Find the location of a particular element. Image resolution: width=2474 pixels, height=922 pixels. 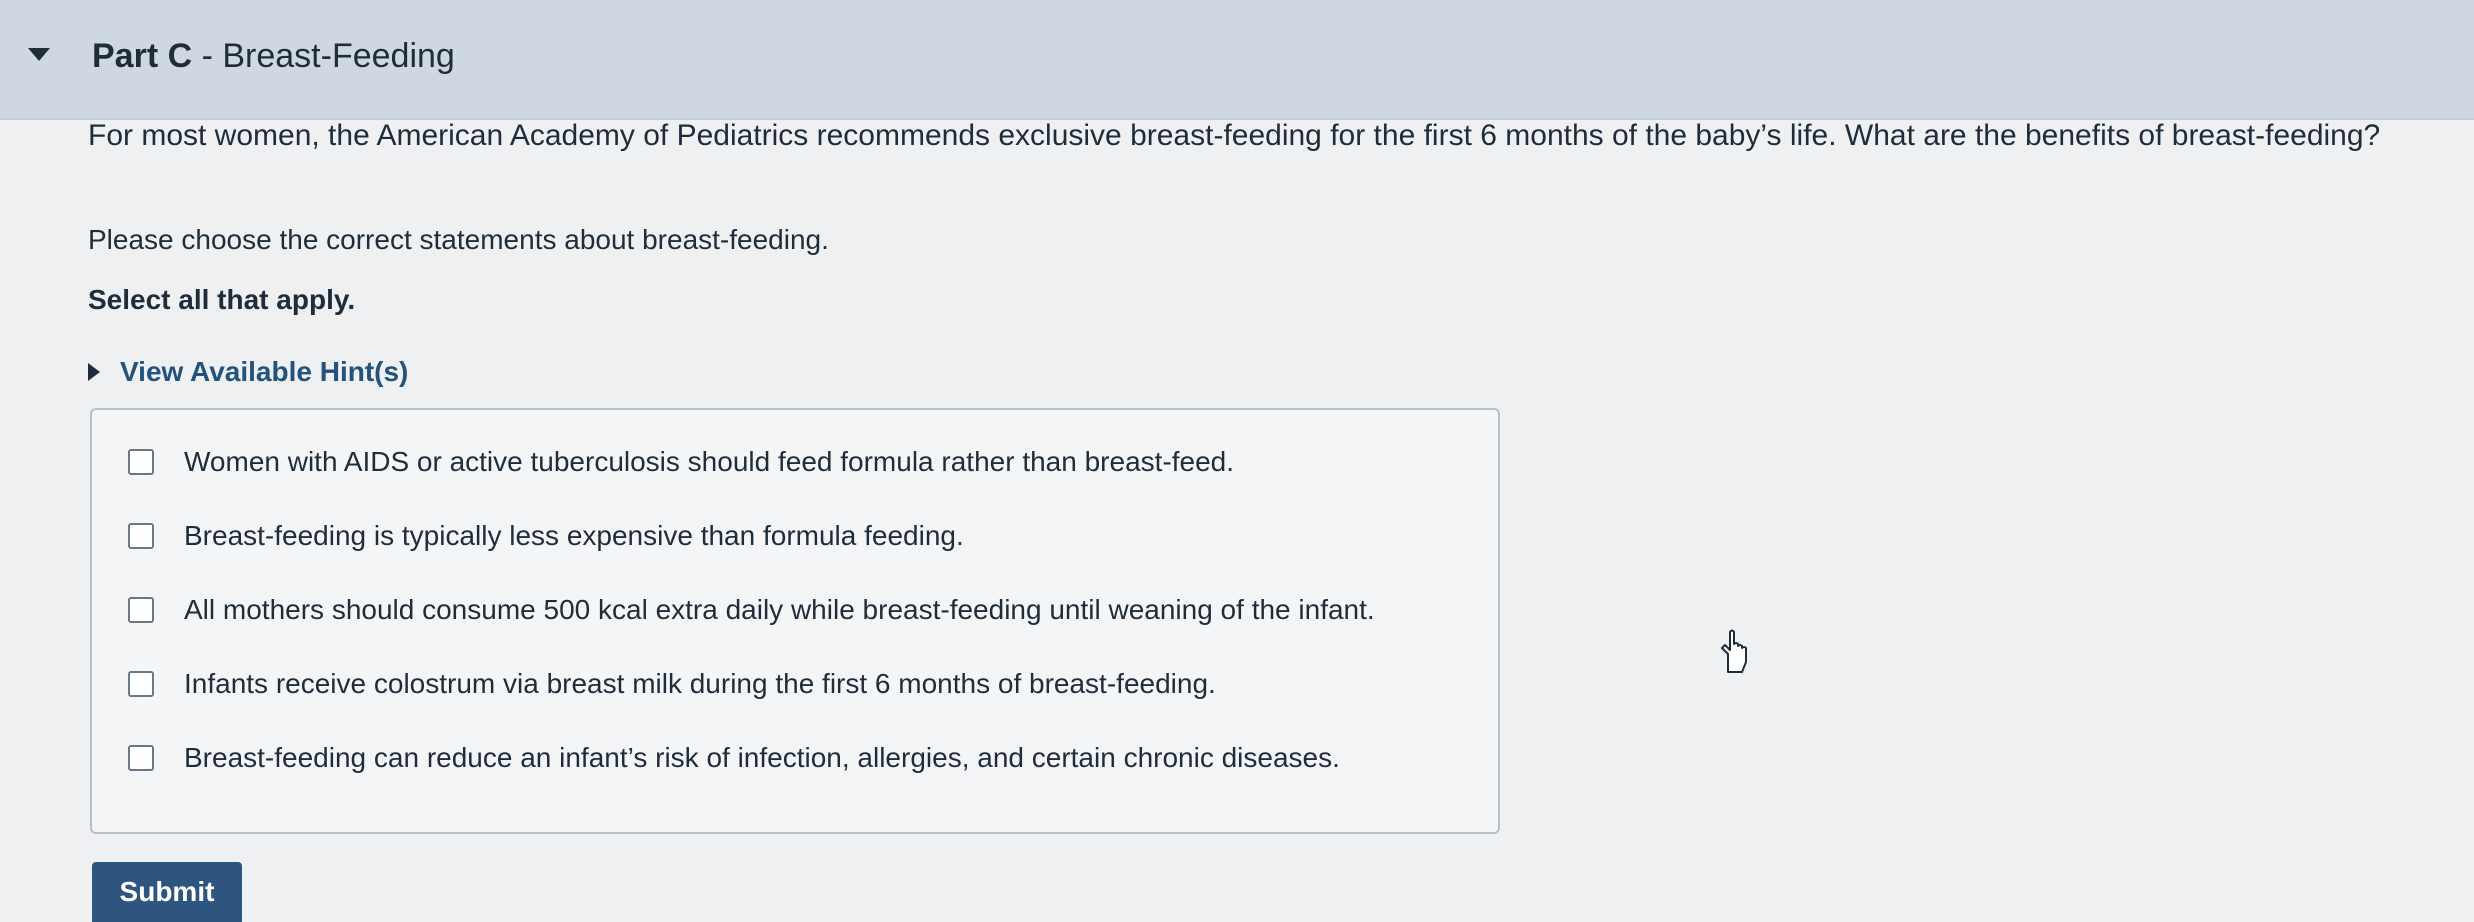

part-title: Part C - Breast-Feeding is located at coordinates (273, 56).